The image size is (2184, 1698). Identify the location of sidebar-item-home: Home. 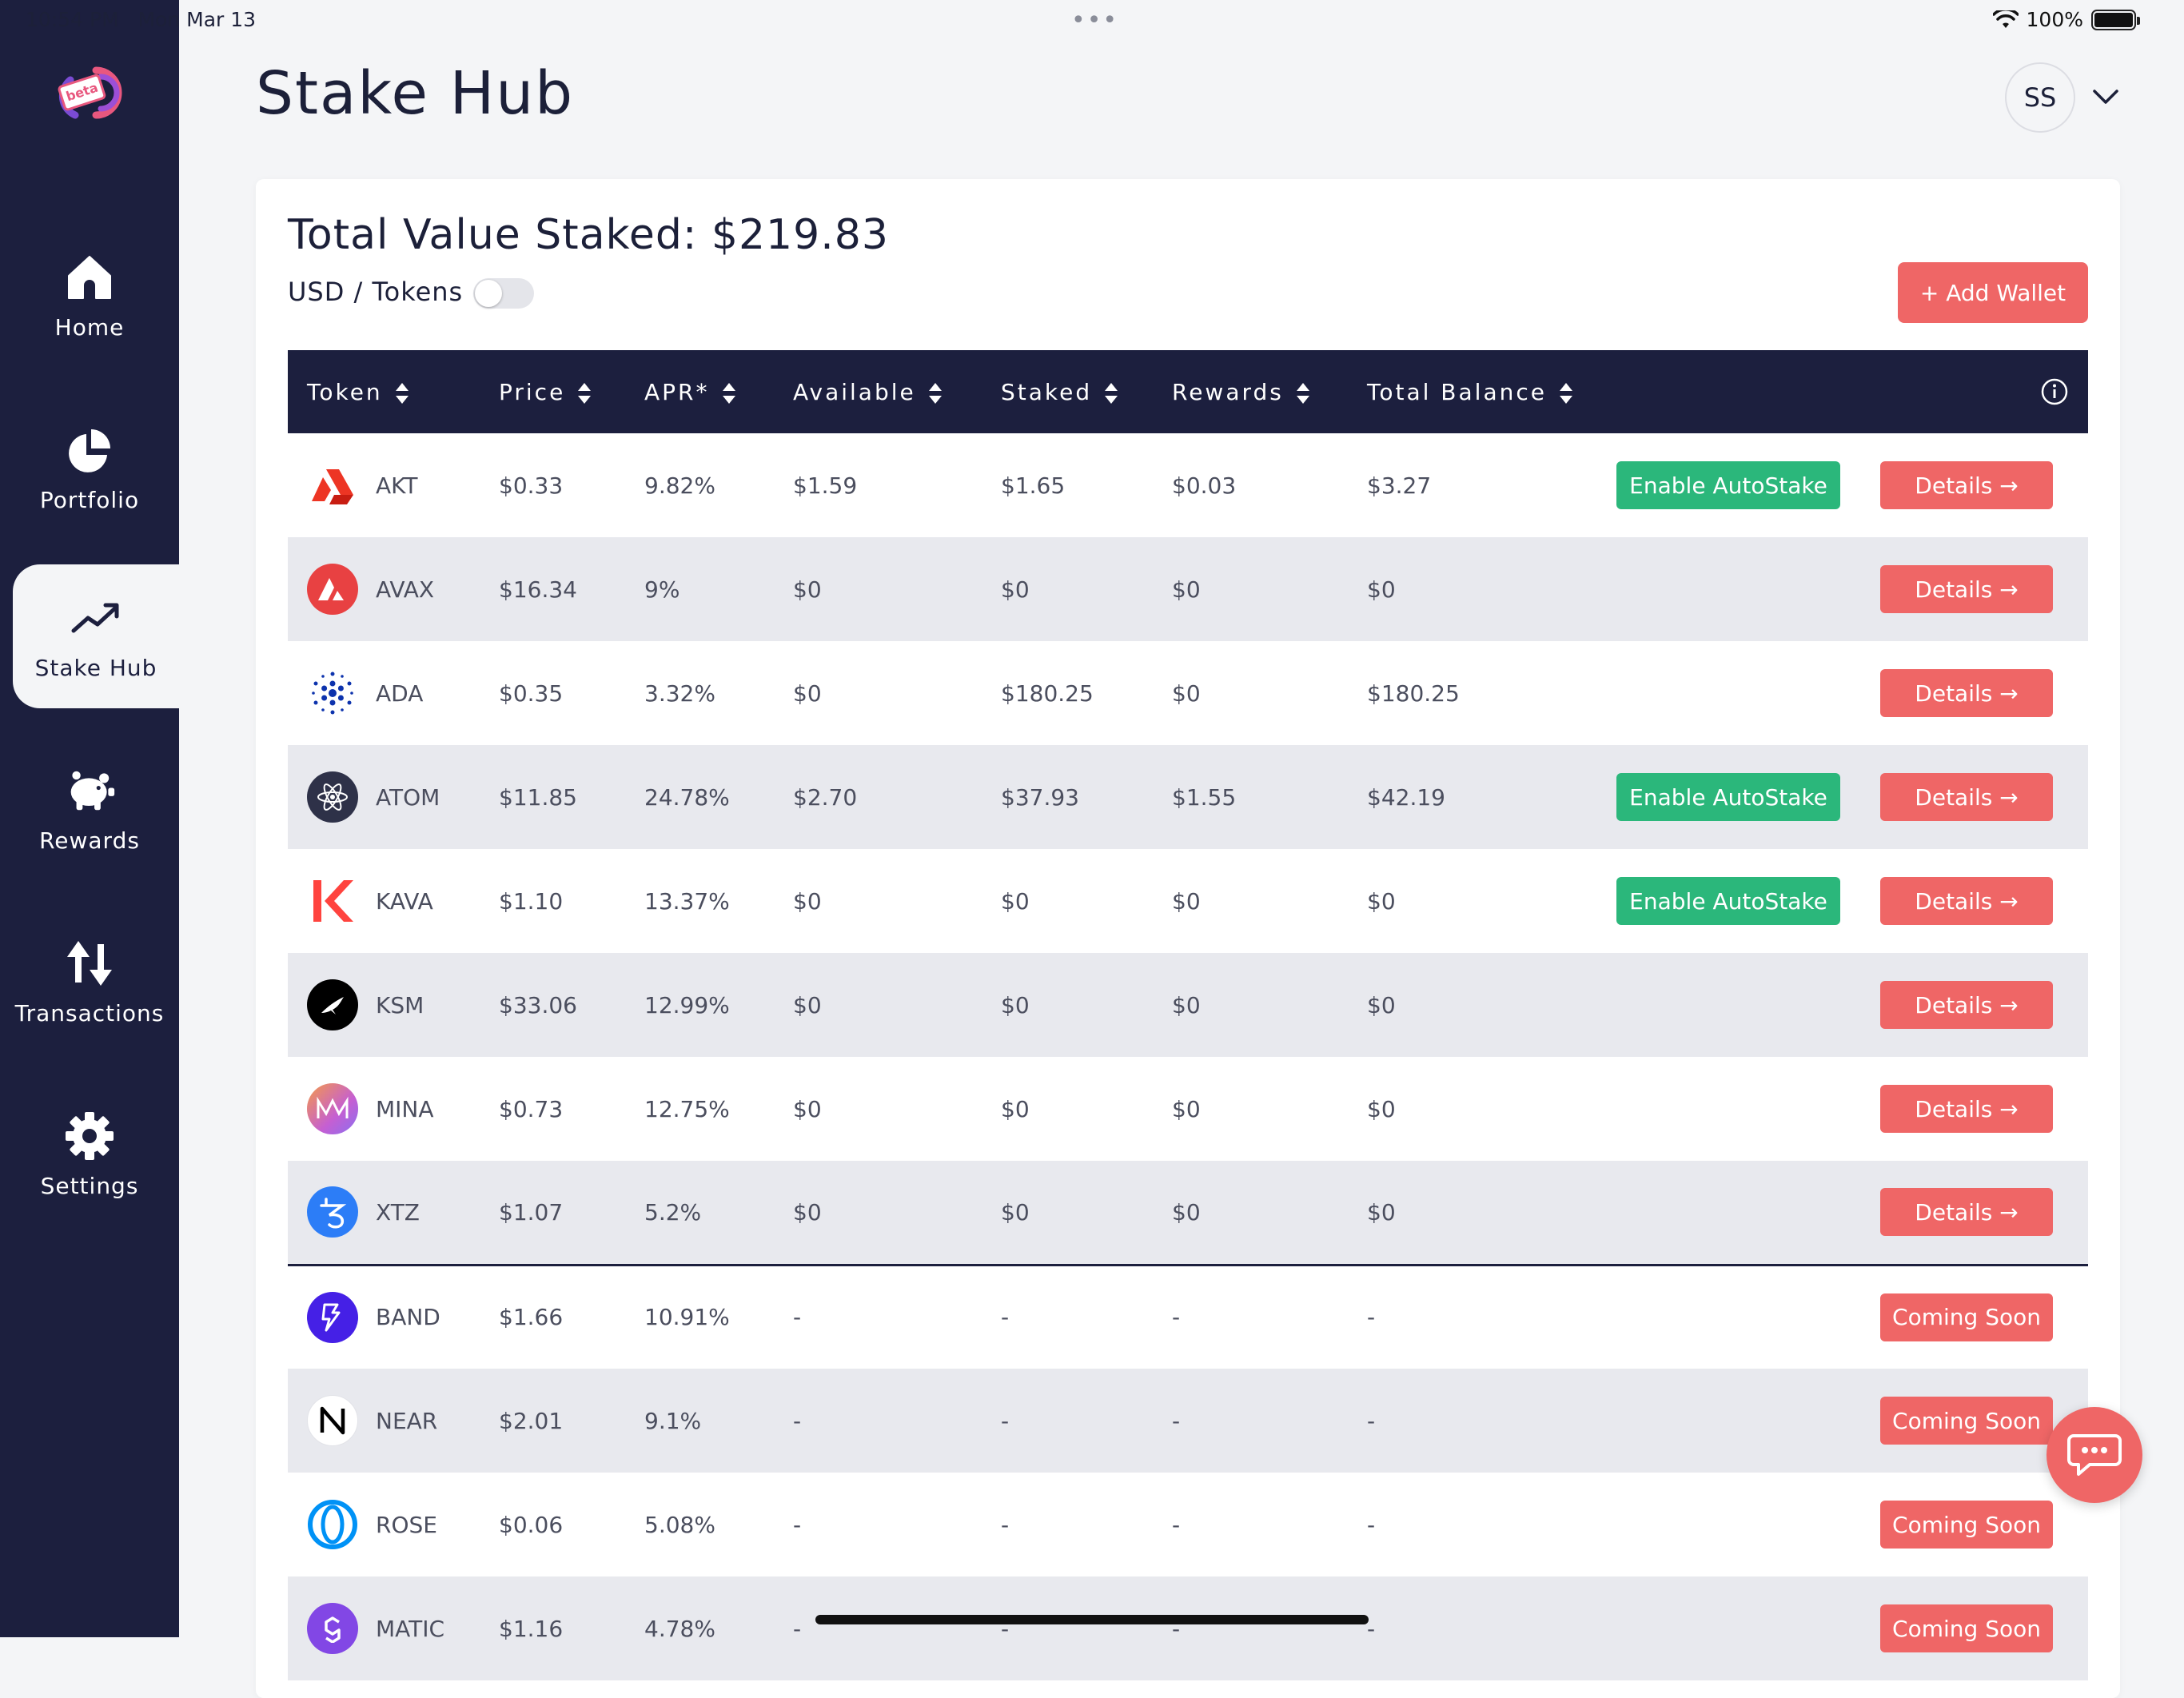
(89, 296).